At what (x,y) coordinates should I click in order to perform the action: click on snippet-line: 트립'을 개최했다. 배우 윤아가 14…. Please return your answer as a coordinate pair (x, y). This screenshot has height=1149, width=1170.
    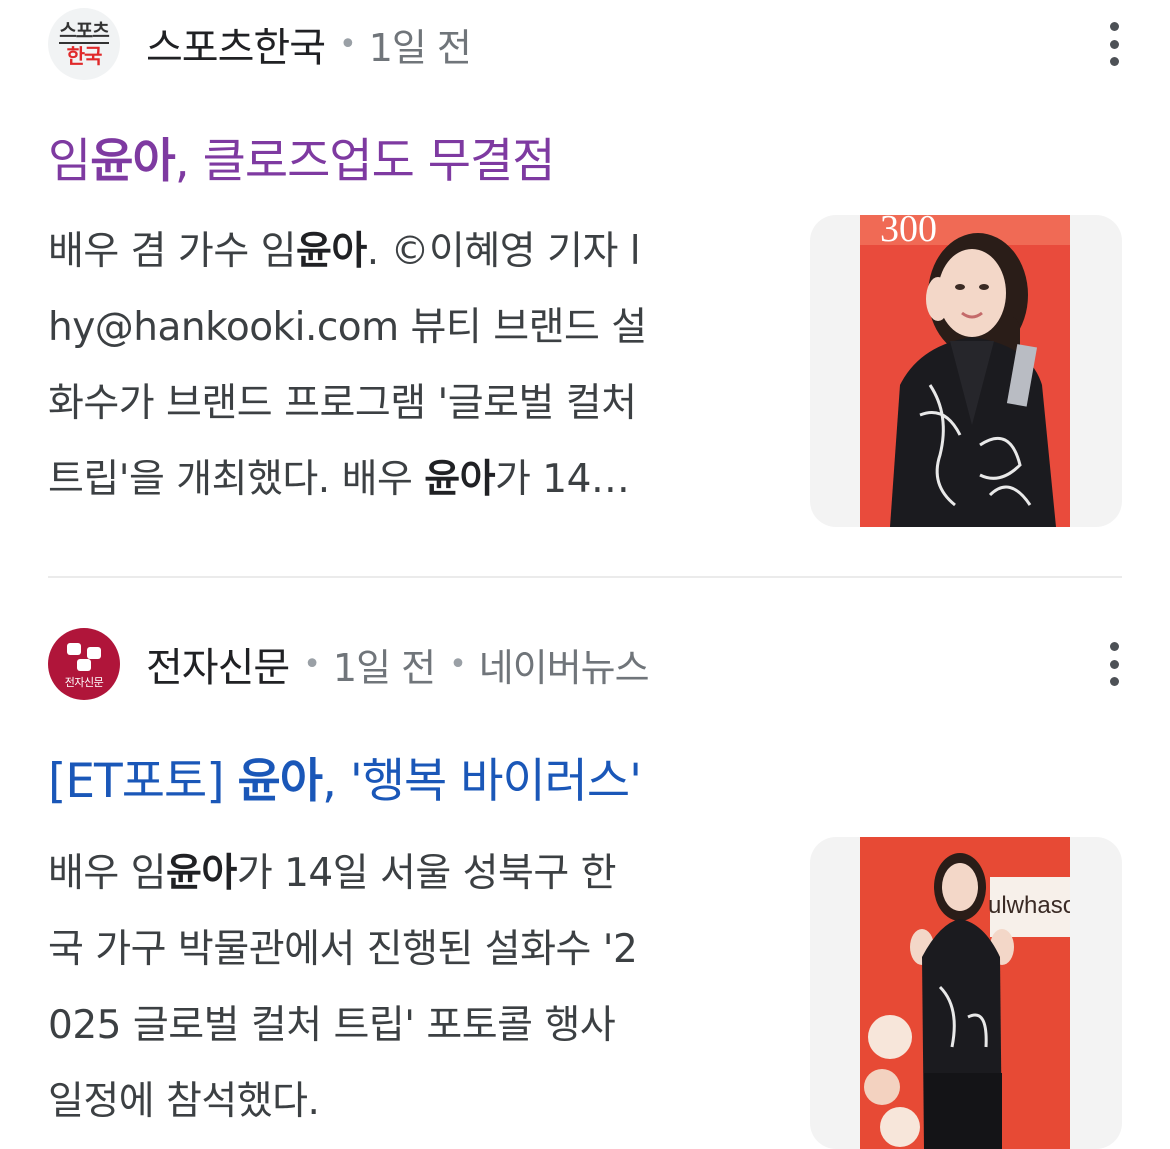
    Looking at the image, I should click on (339, 479).